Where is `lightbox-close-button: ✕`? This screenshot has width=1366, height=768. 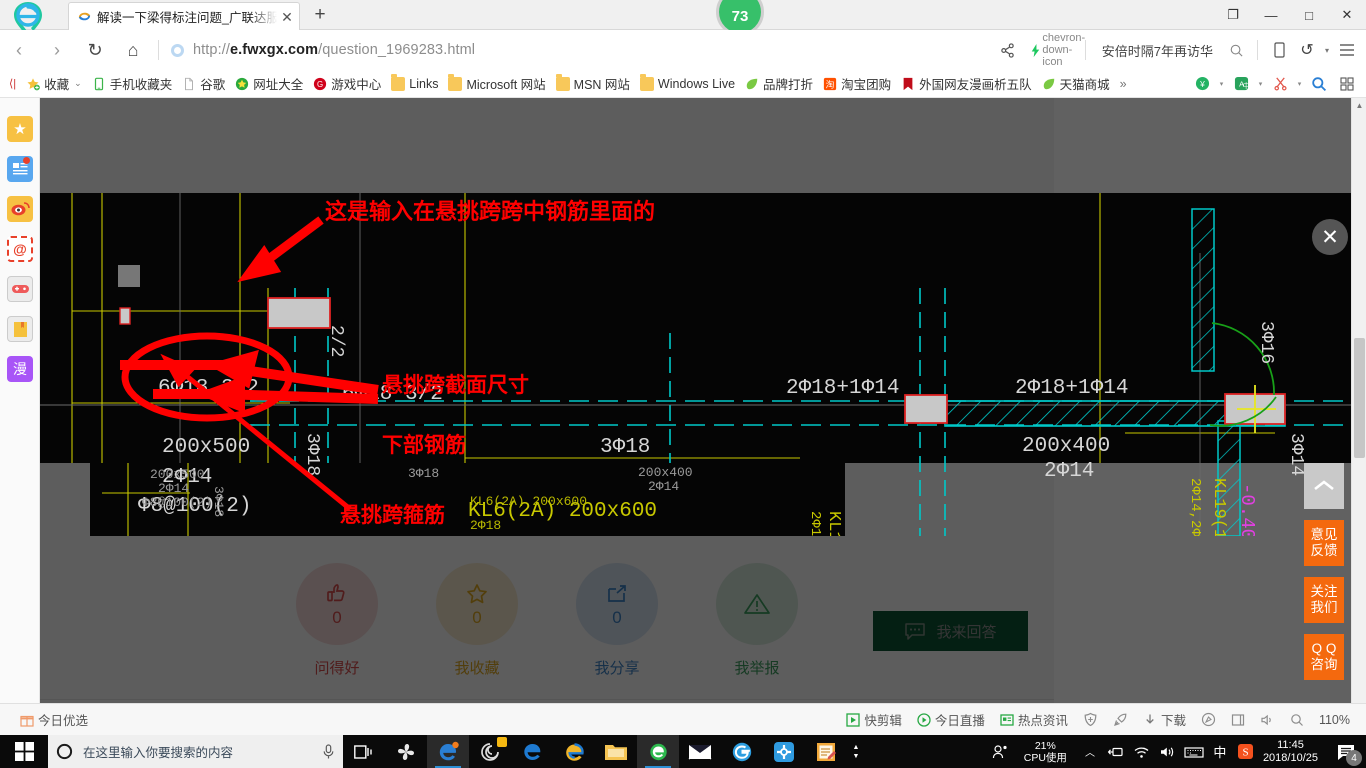
lightbox-close-button: ✕ is located at coordinates (1330, 237).